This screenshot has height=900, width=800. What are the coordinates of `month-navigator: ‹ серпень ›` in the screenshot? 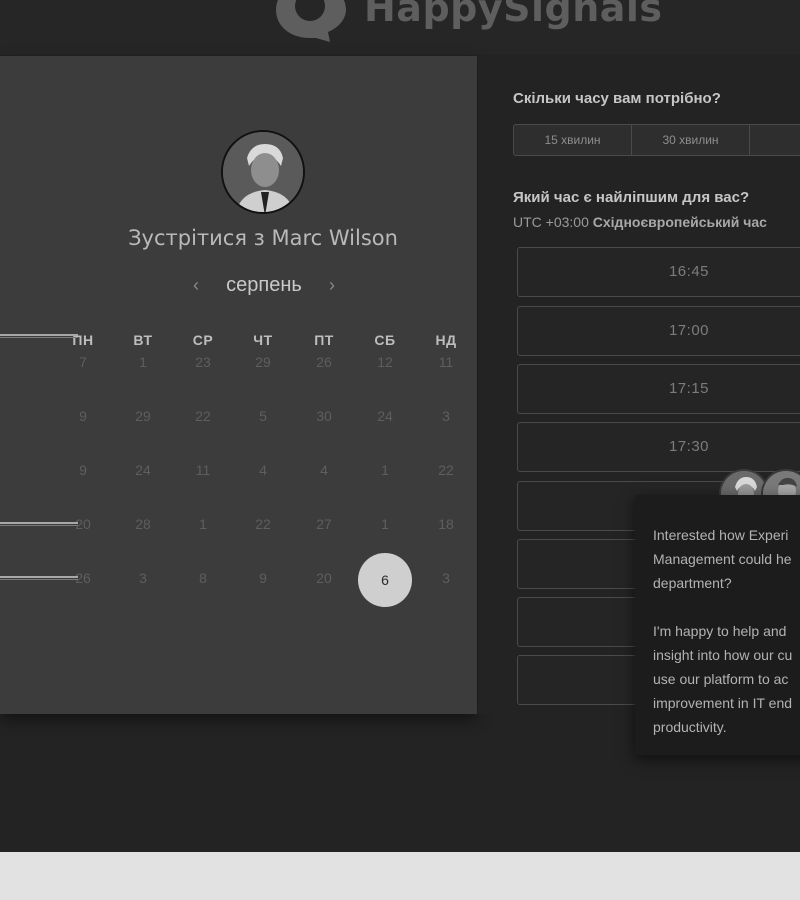 It's located at (264, 285).